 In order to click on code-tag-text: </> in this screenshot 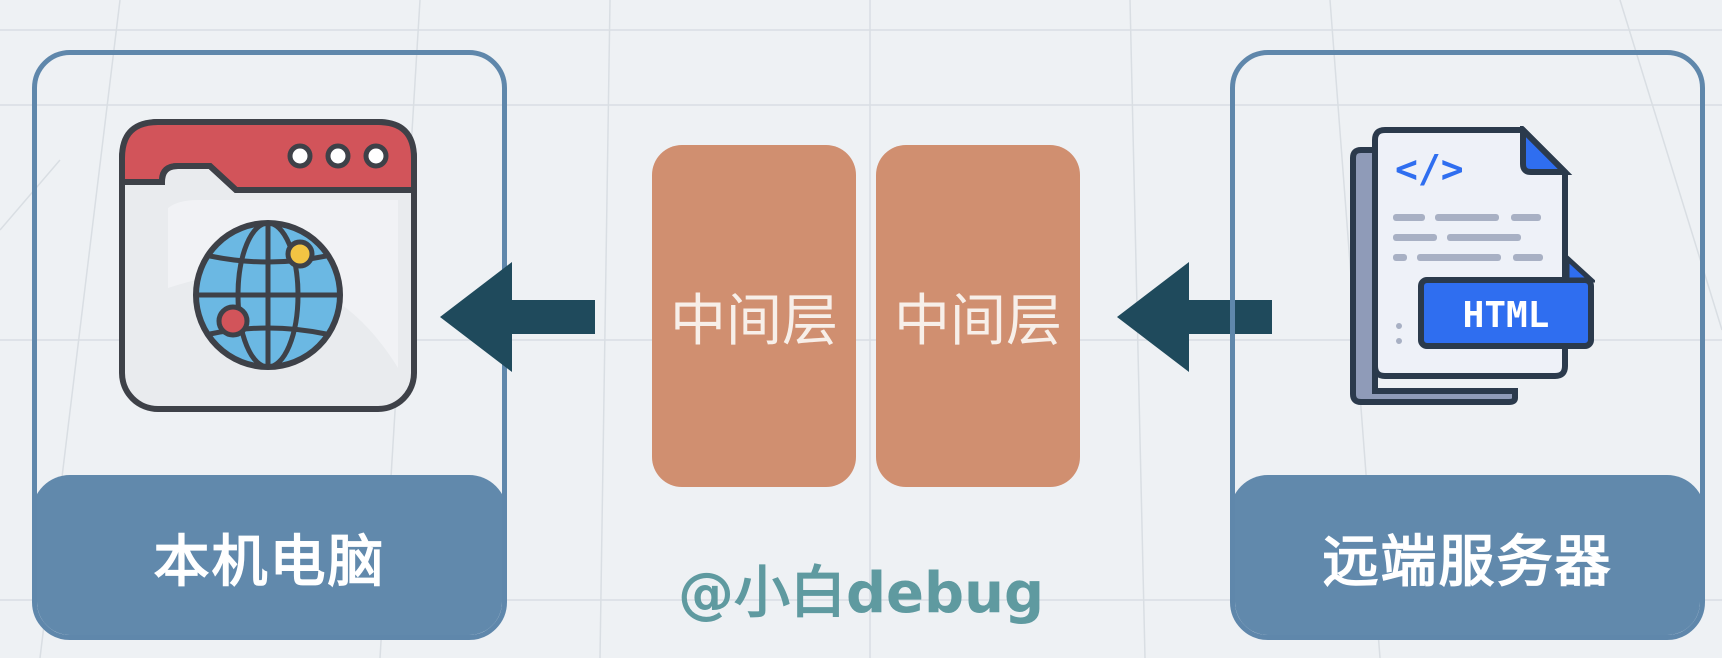, I will do `click(1429, 169)`.